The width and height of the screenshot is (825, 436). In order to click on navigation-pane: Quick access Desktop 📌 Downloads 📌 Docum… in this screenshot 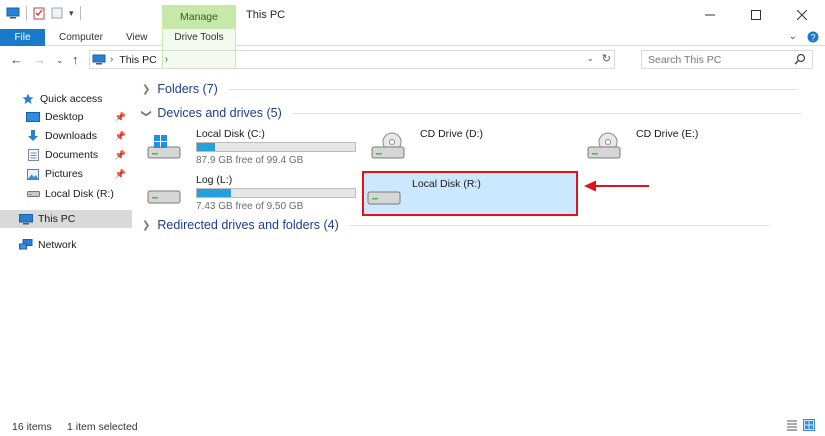, I will do `click(66, 239)`.